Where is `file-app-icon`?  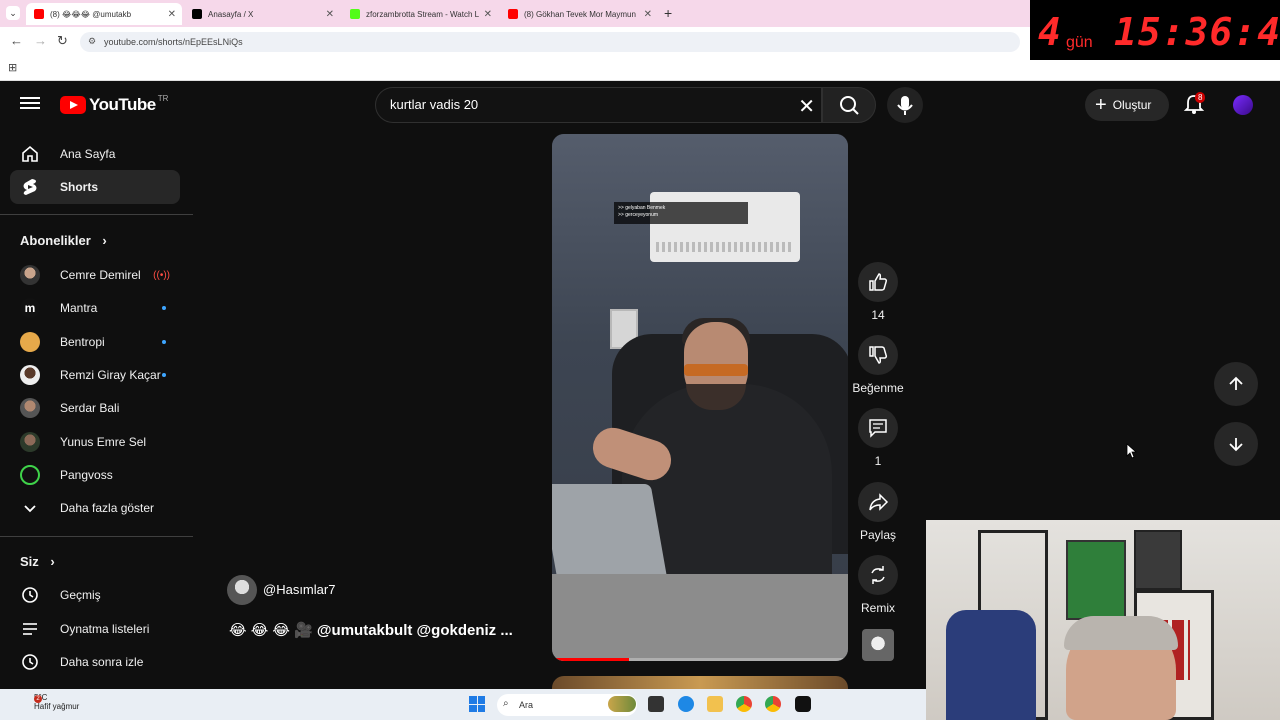 file-app-icon is located at coordinates (656, 704).